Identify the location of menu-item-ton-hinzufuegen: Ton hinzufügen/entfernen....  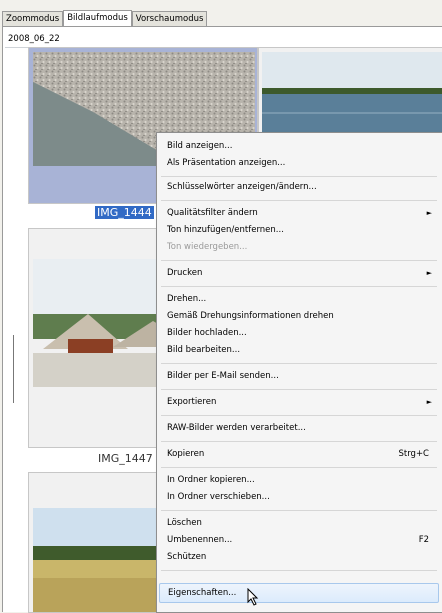
(299, 230).